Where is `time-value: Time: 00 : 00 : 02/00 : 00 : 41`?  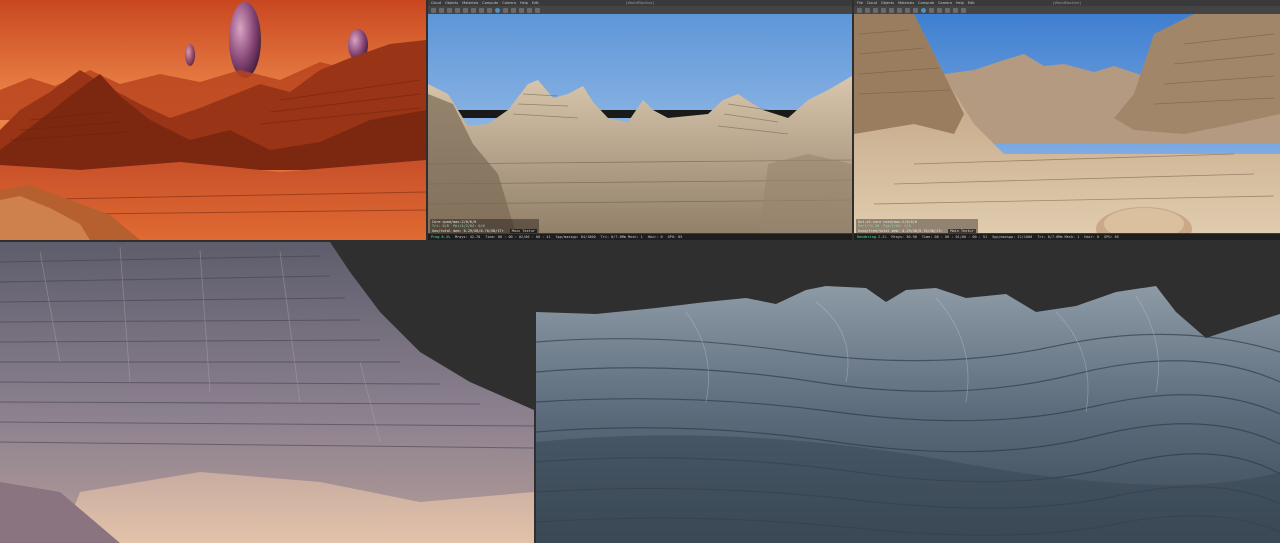
time-value: Time: 00 : 00 : 02/00 : 00 : 41 is located at coordinates (518, 237).